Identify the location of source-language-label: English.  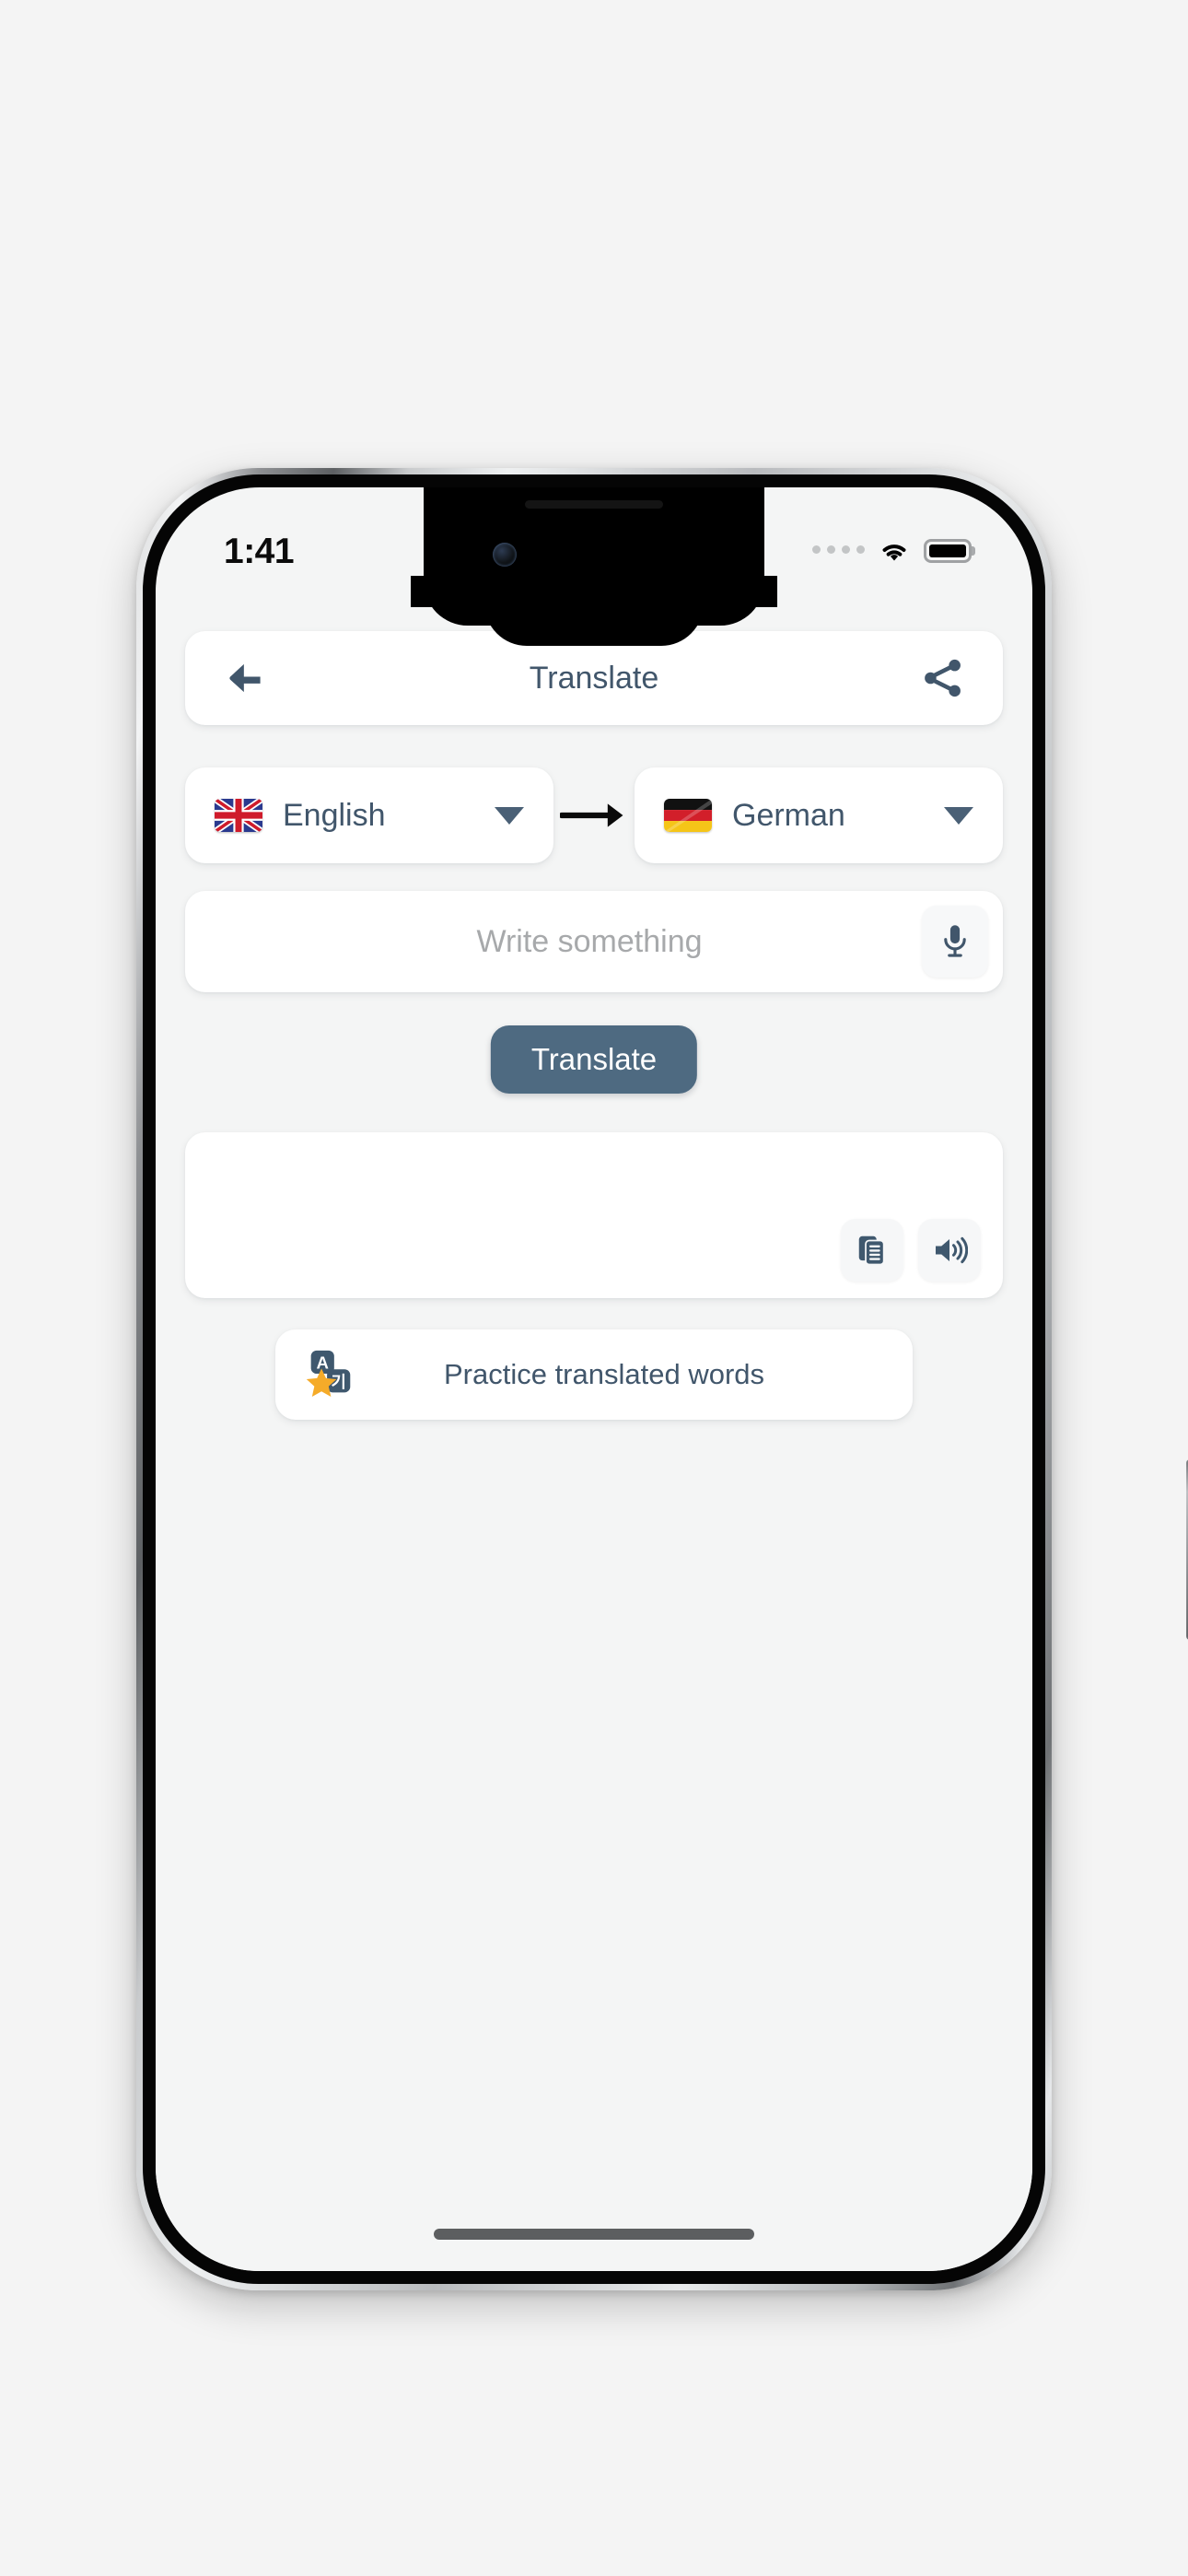
(335, 815).